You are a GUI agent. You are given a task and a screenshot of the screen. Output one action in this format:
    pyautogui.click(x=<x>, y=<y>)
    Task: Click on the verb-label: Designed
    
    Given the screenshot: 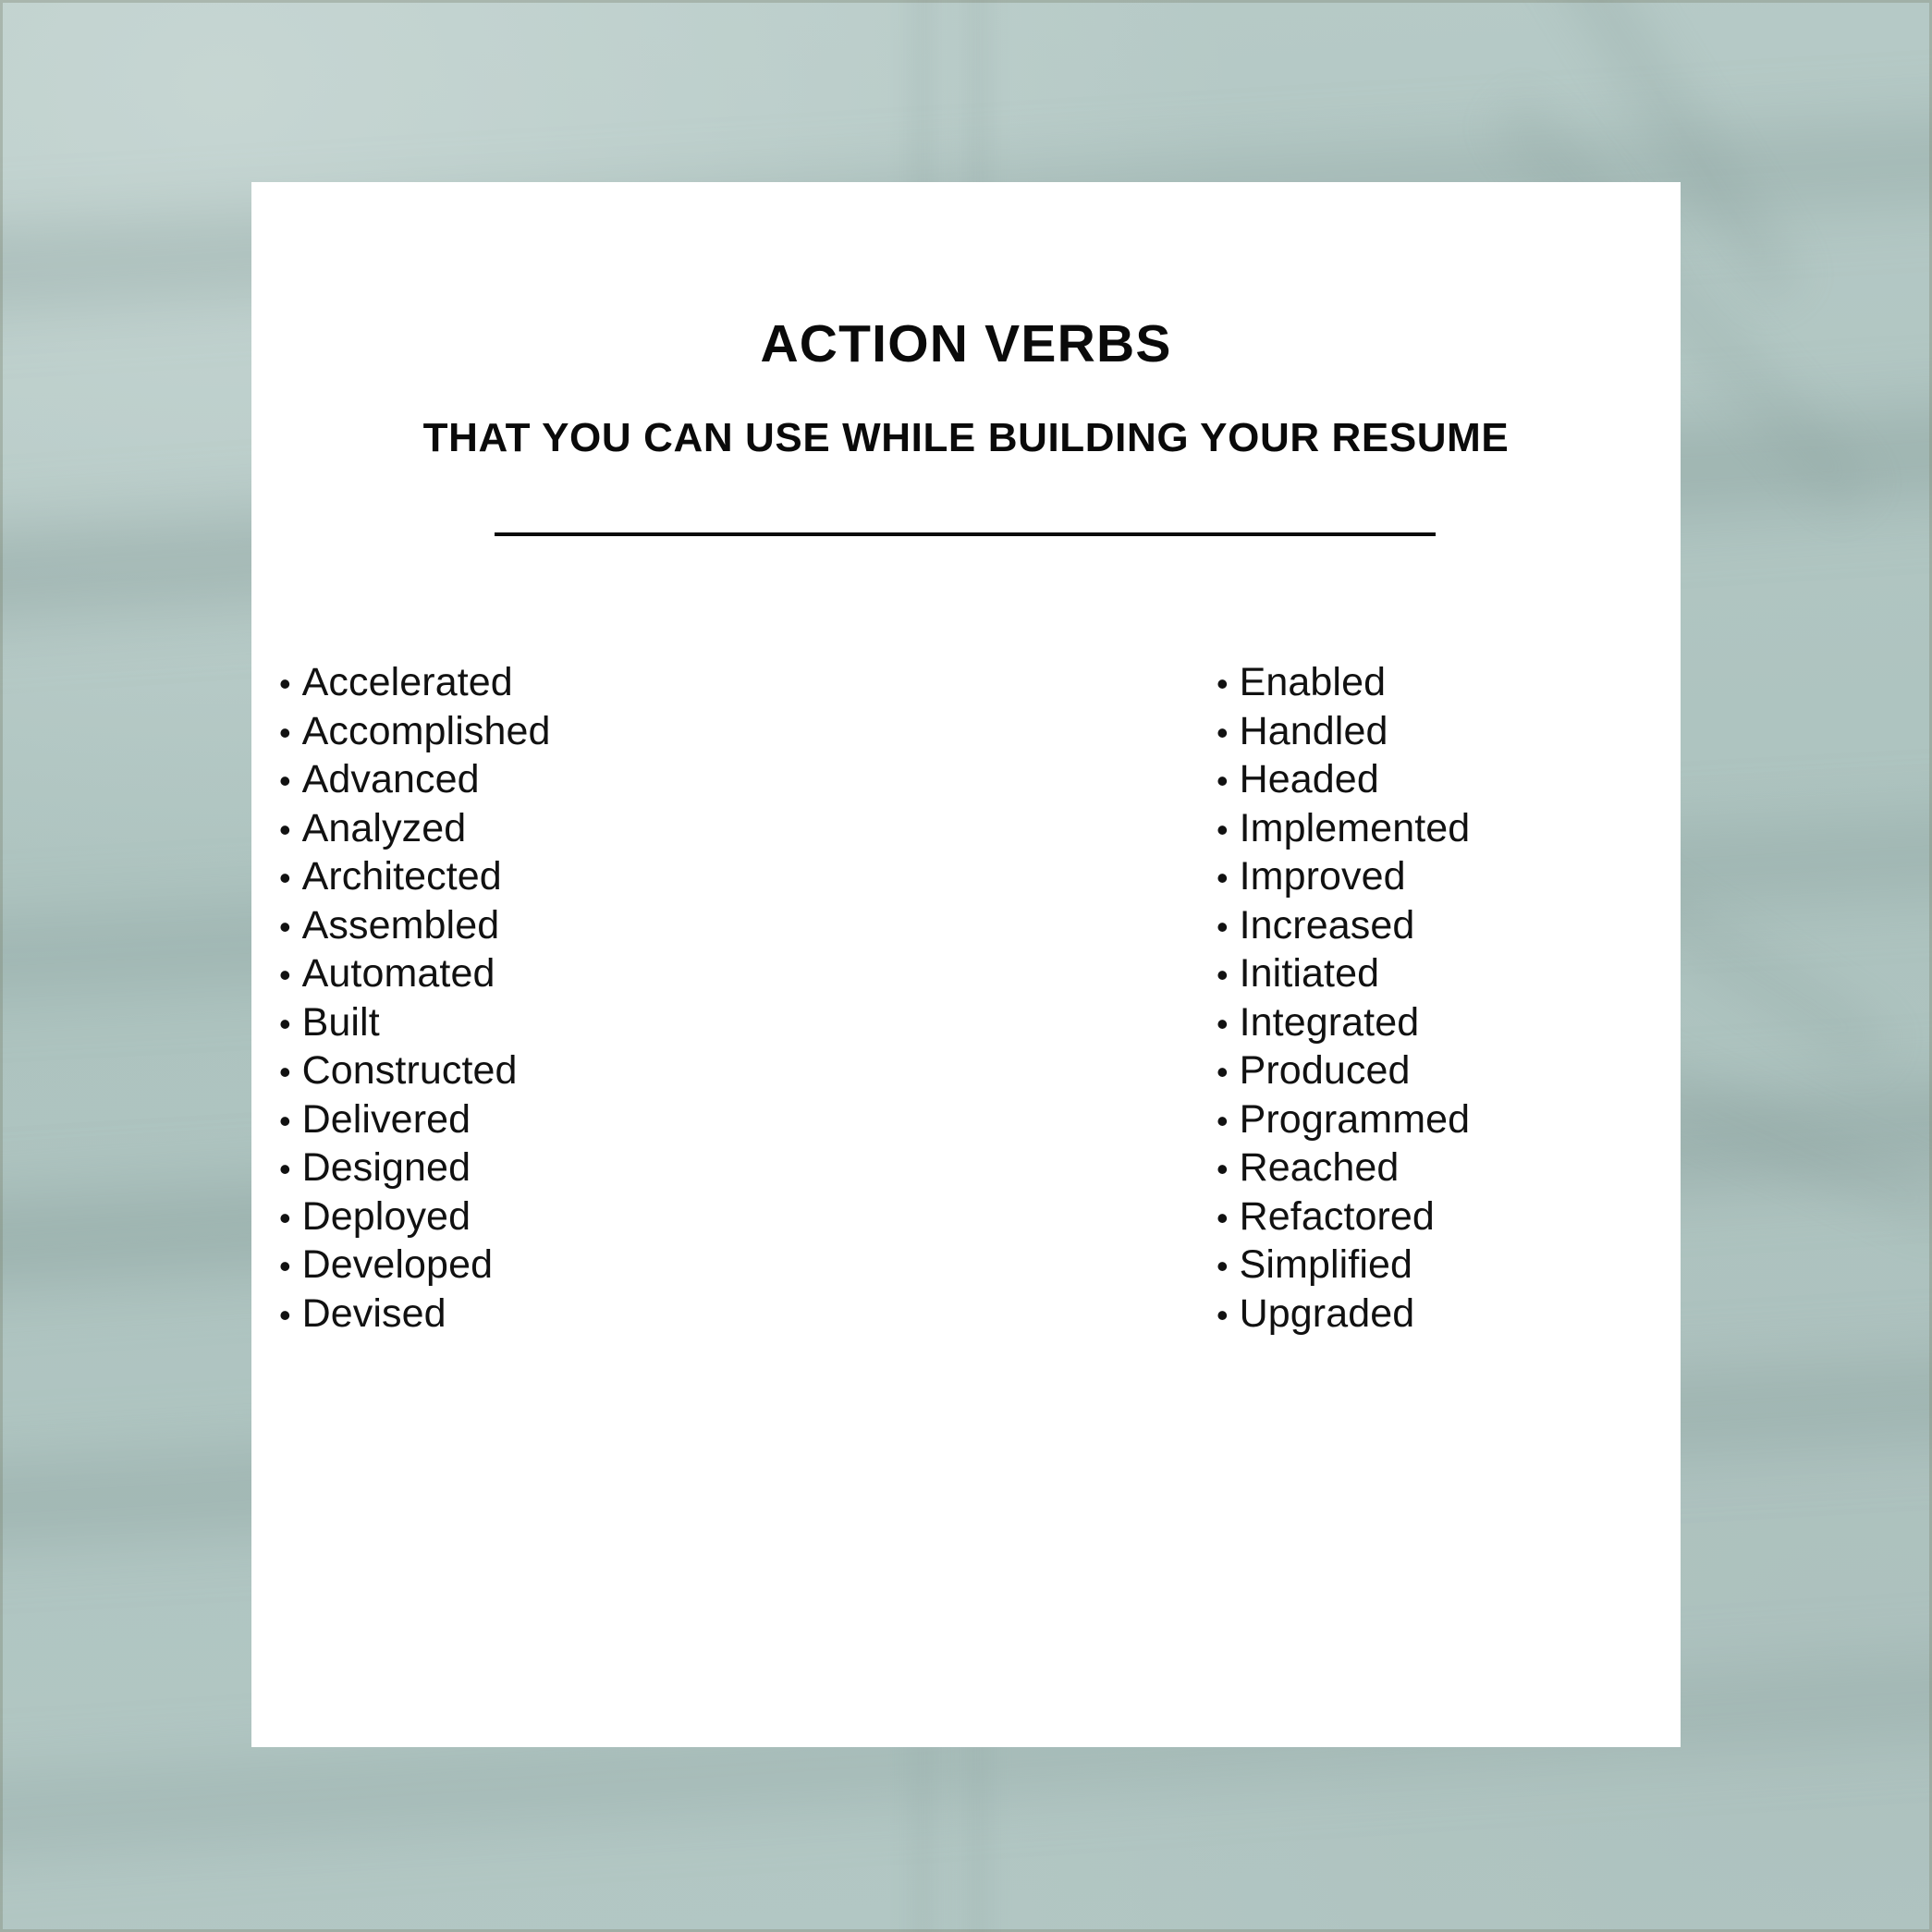 What is the action you would take?
    pyautogui.click(x=386, y=1167)
    